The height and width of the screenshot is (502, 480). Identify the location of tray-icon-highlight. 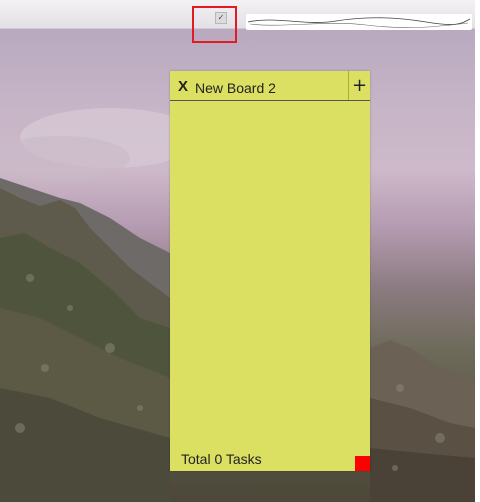
(214, 24).